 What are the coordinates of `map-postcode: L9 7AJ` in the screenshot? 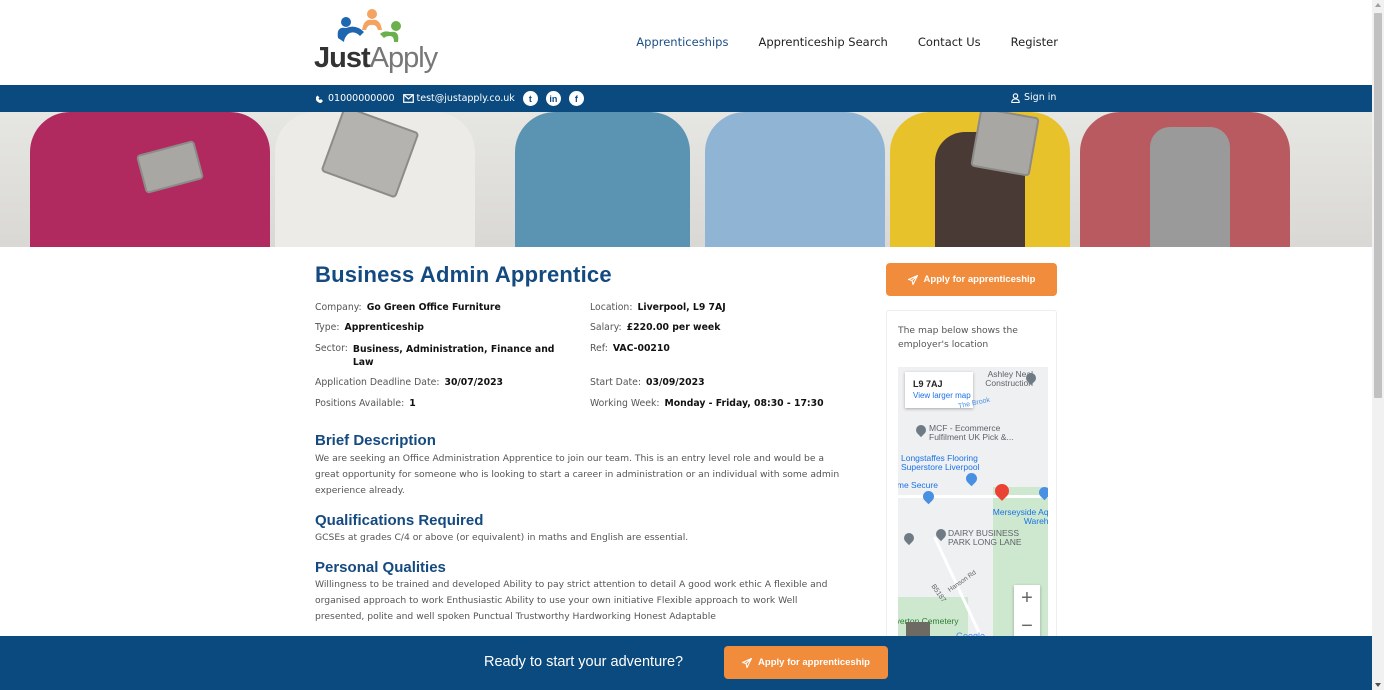 It's located at (928, 384).